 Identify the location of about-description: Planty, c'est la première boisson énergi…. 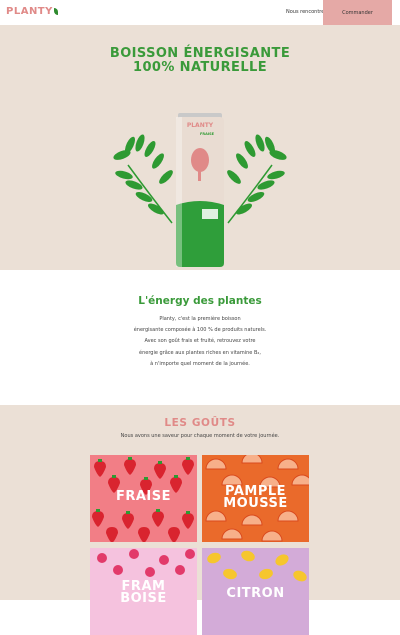
(200, 342).